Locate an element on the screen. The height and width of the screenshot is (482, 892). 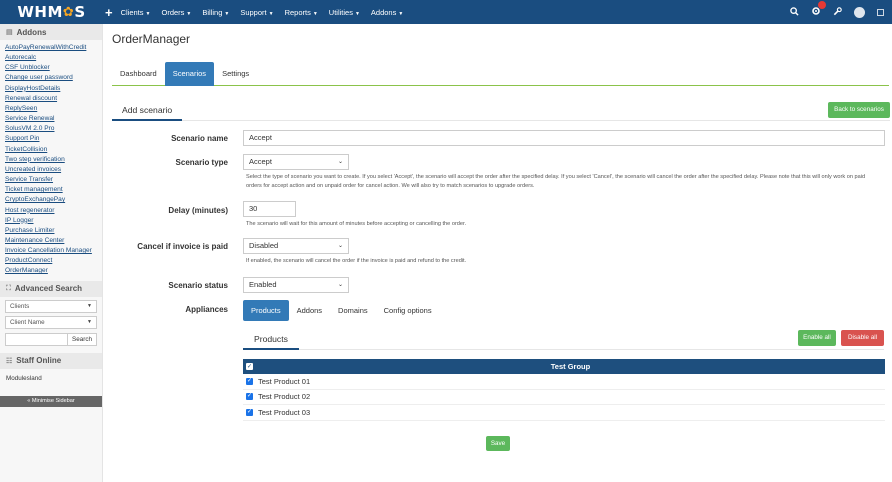
addon-link: TicketCollision is located at coordinates (51, 150).